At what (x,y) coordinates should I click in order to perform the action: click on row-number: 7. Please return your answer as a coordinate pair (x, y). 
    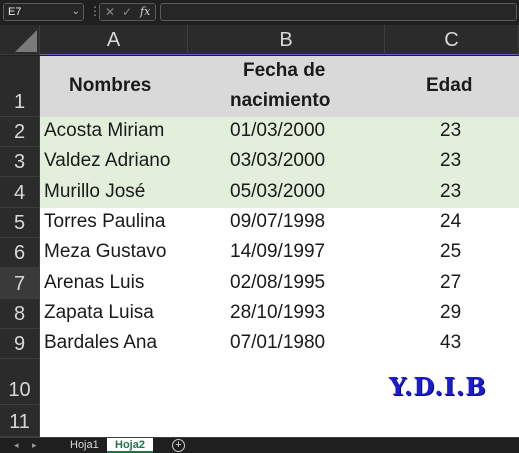
    Looking at the image, I should click on (19, 284).